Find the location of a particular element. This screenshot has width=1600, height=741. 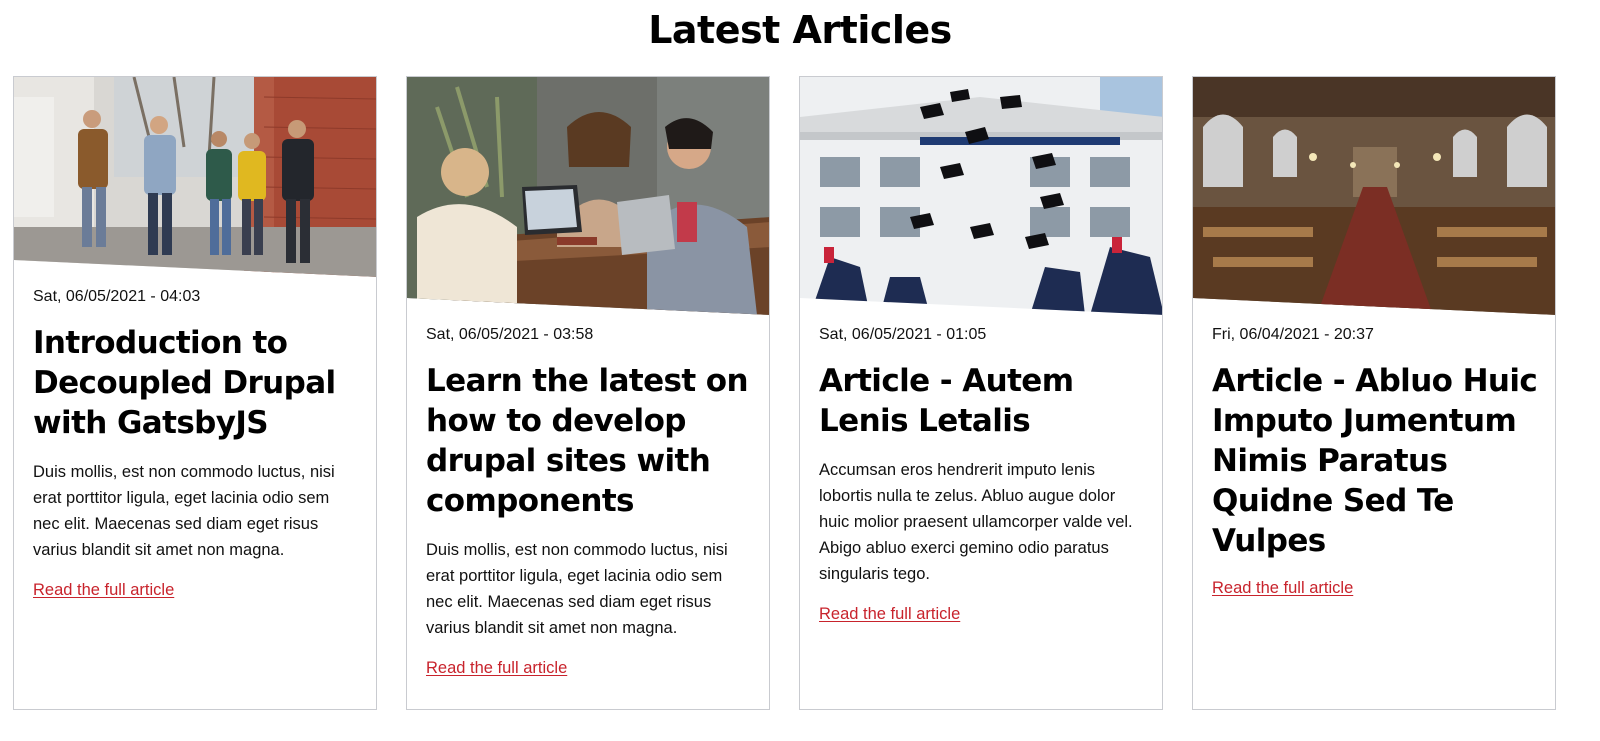

article-date: Sat, 06/05/2021 - 03:58 is located at coordinates (510, 334).